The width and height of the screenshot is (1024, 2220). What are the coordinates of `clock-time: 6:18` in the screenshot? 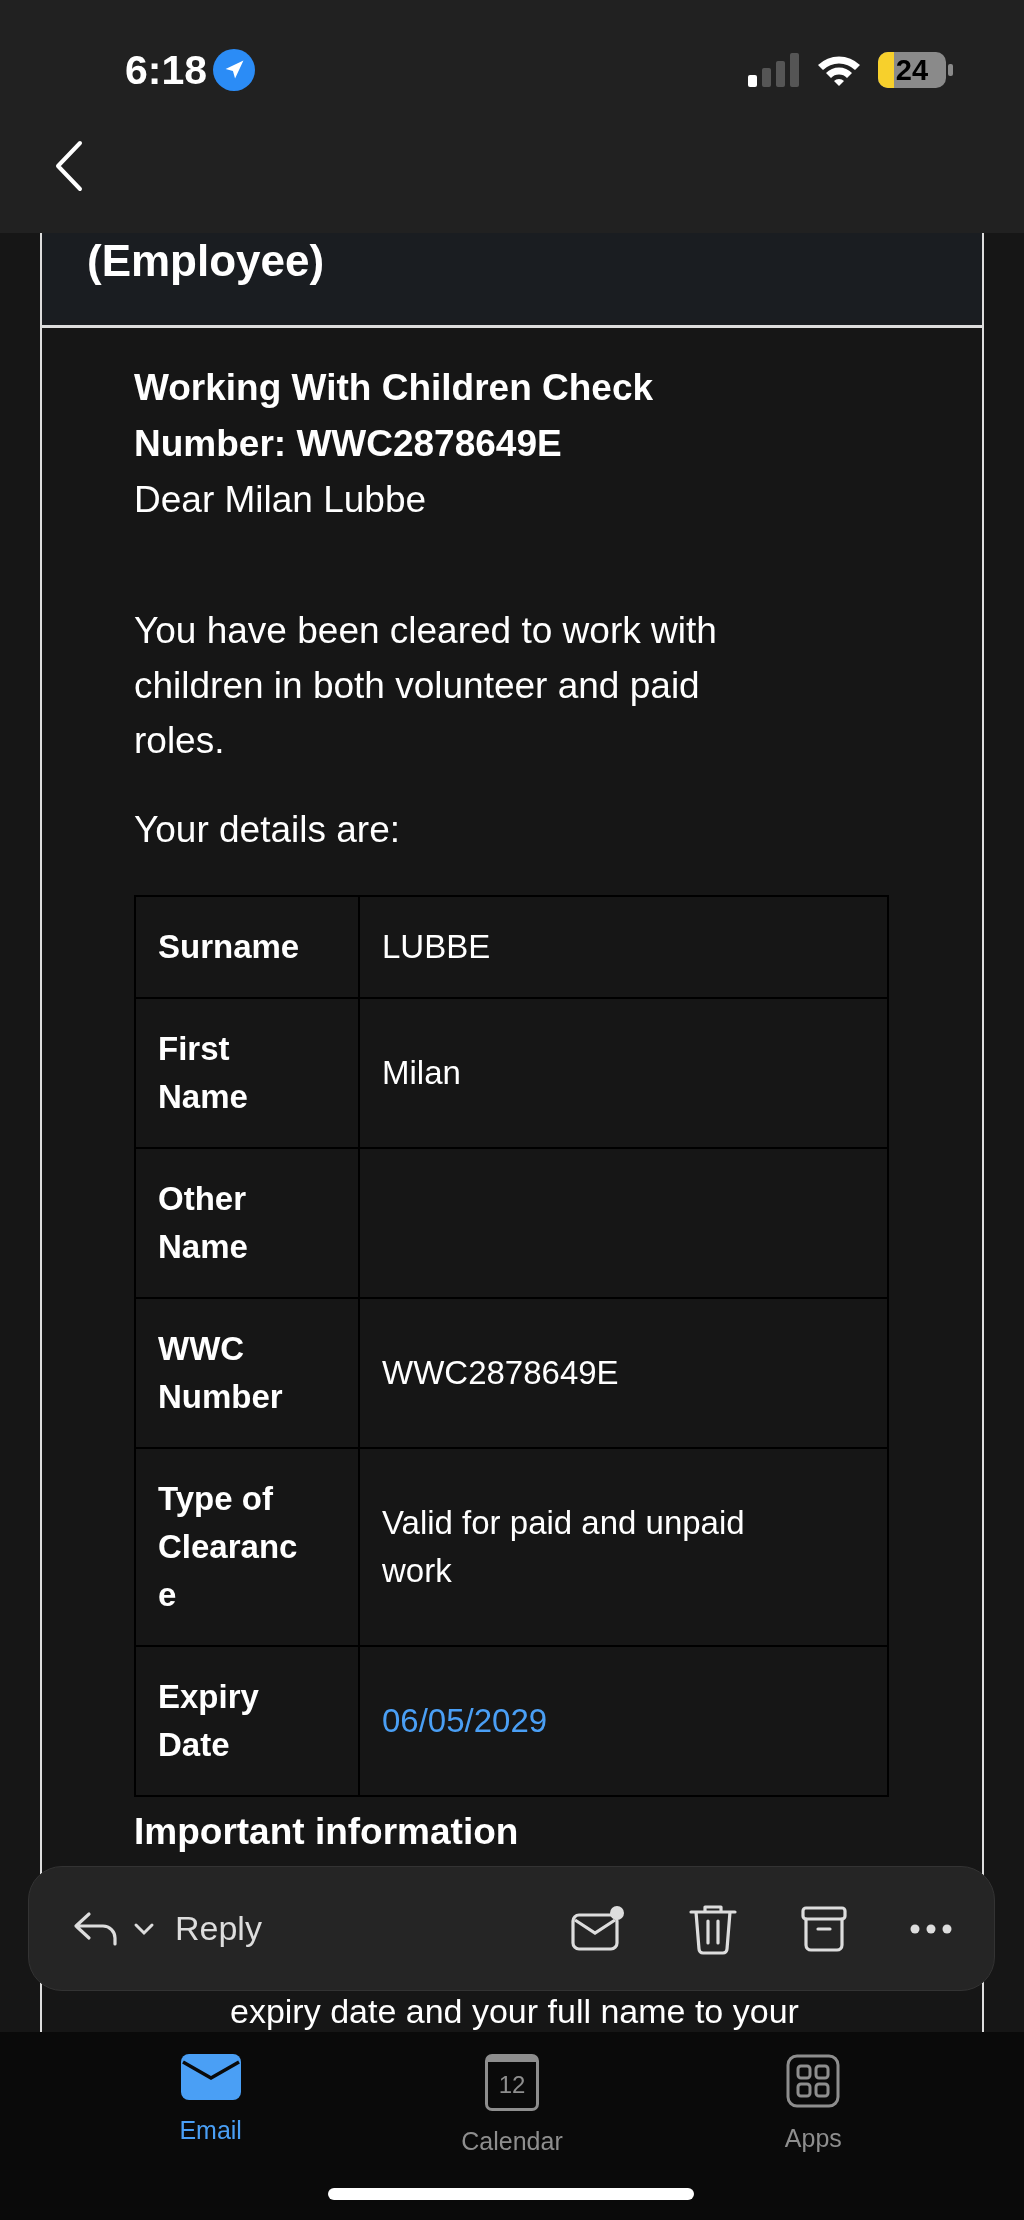 It's located at (166, 70).